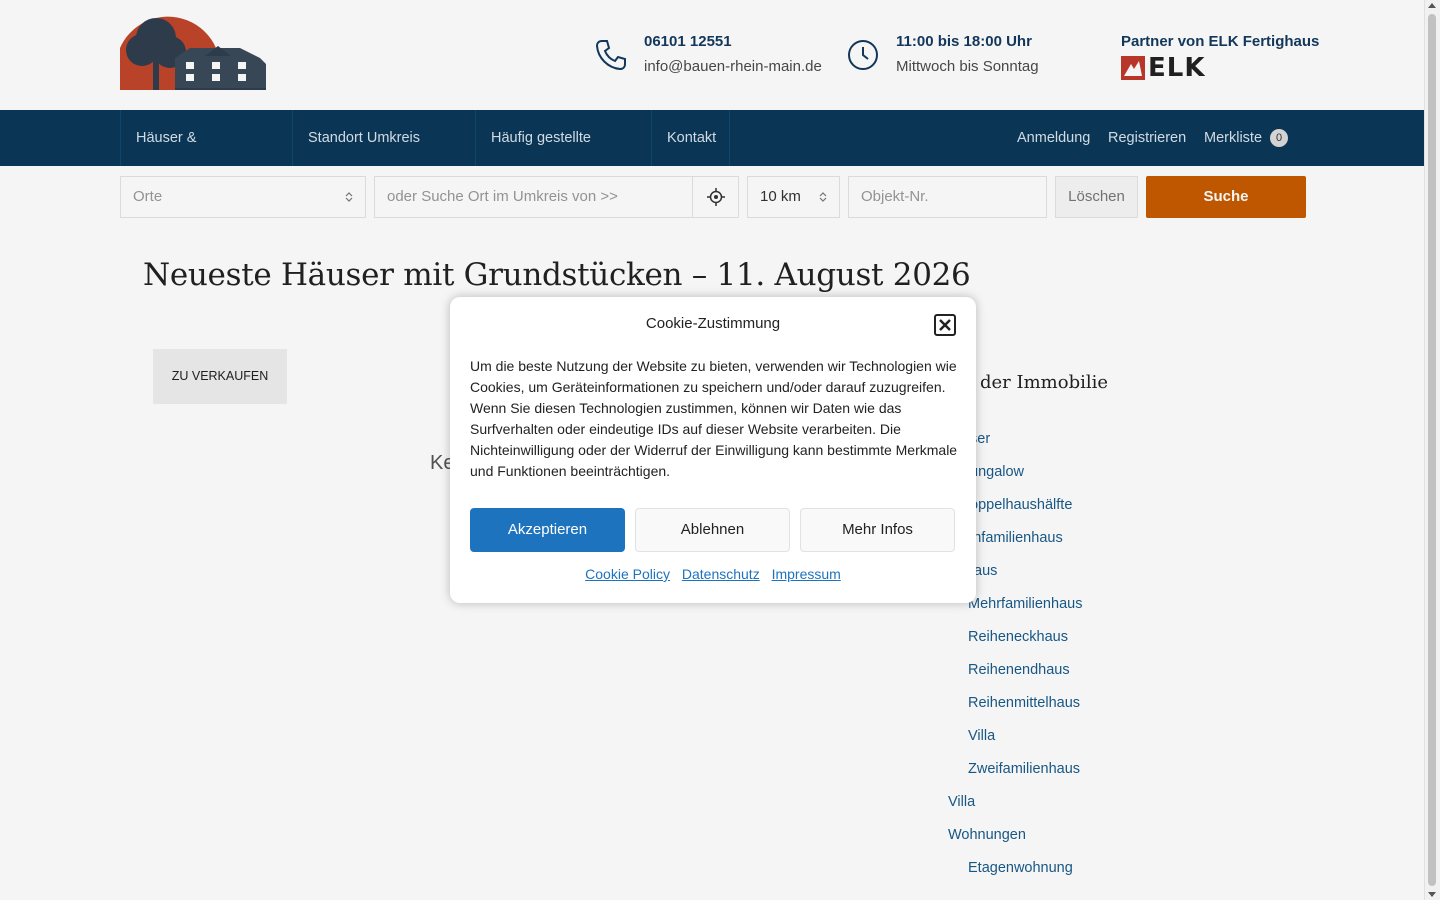 The height and width of the screenshot is (900, 1440). Describe the element at coordinates (627, 574) in the screenshot. I see `cookie-policy-link: Cookie Policy` at that location.